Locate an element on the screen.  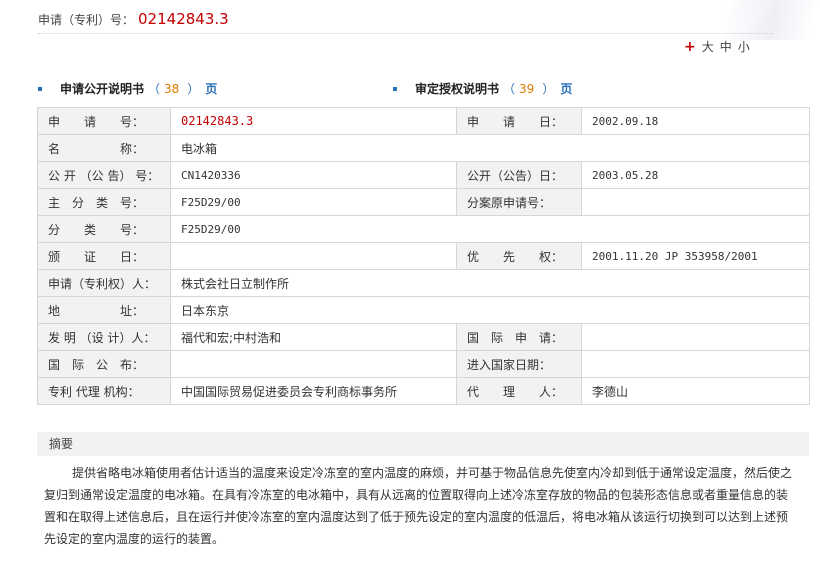
national-date-value is located at coordinates (695, 364).